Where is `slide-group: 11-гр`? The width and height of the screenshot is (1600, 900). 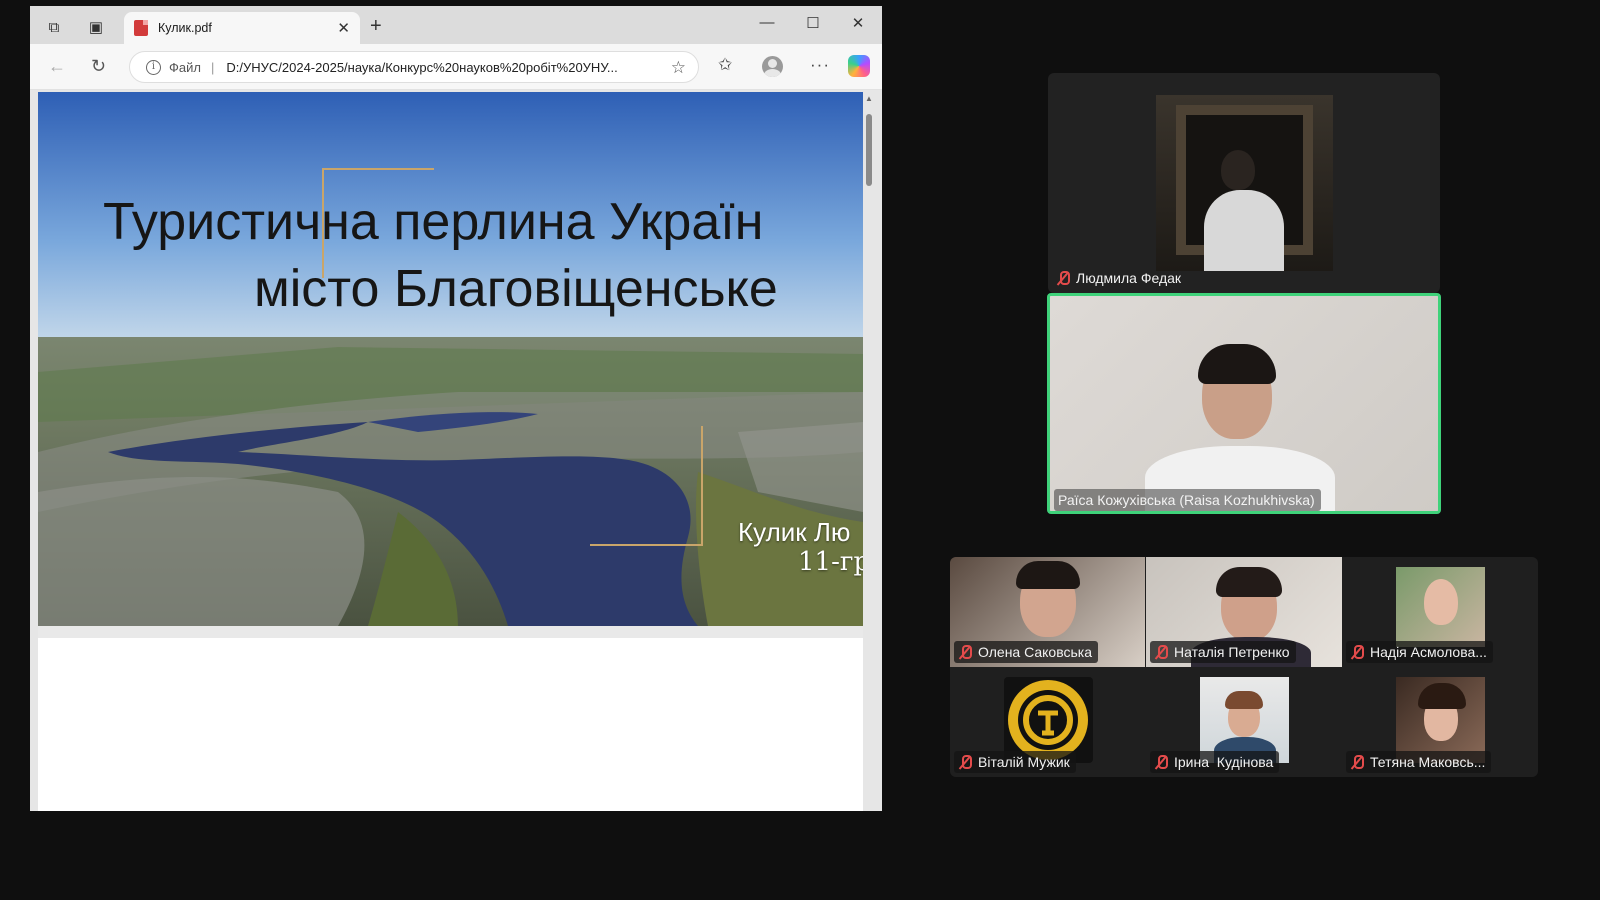 slide-group: 11-гр is located at coordinates (830, 562).